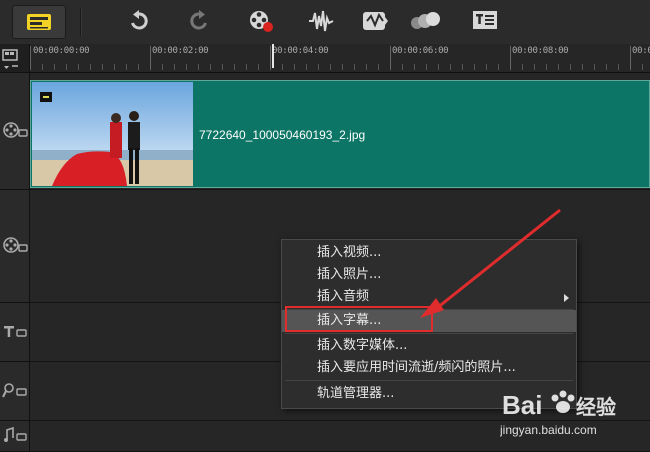 Image resolution: width=650 pixels, height=452 pixels. I want to click on baidu-paw-logo: Bai 经验 jingyan.baidu.com, so click(557, 413).